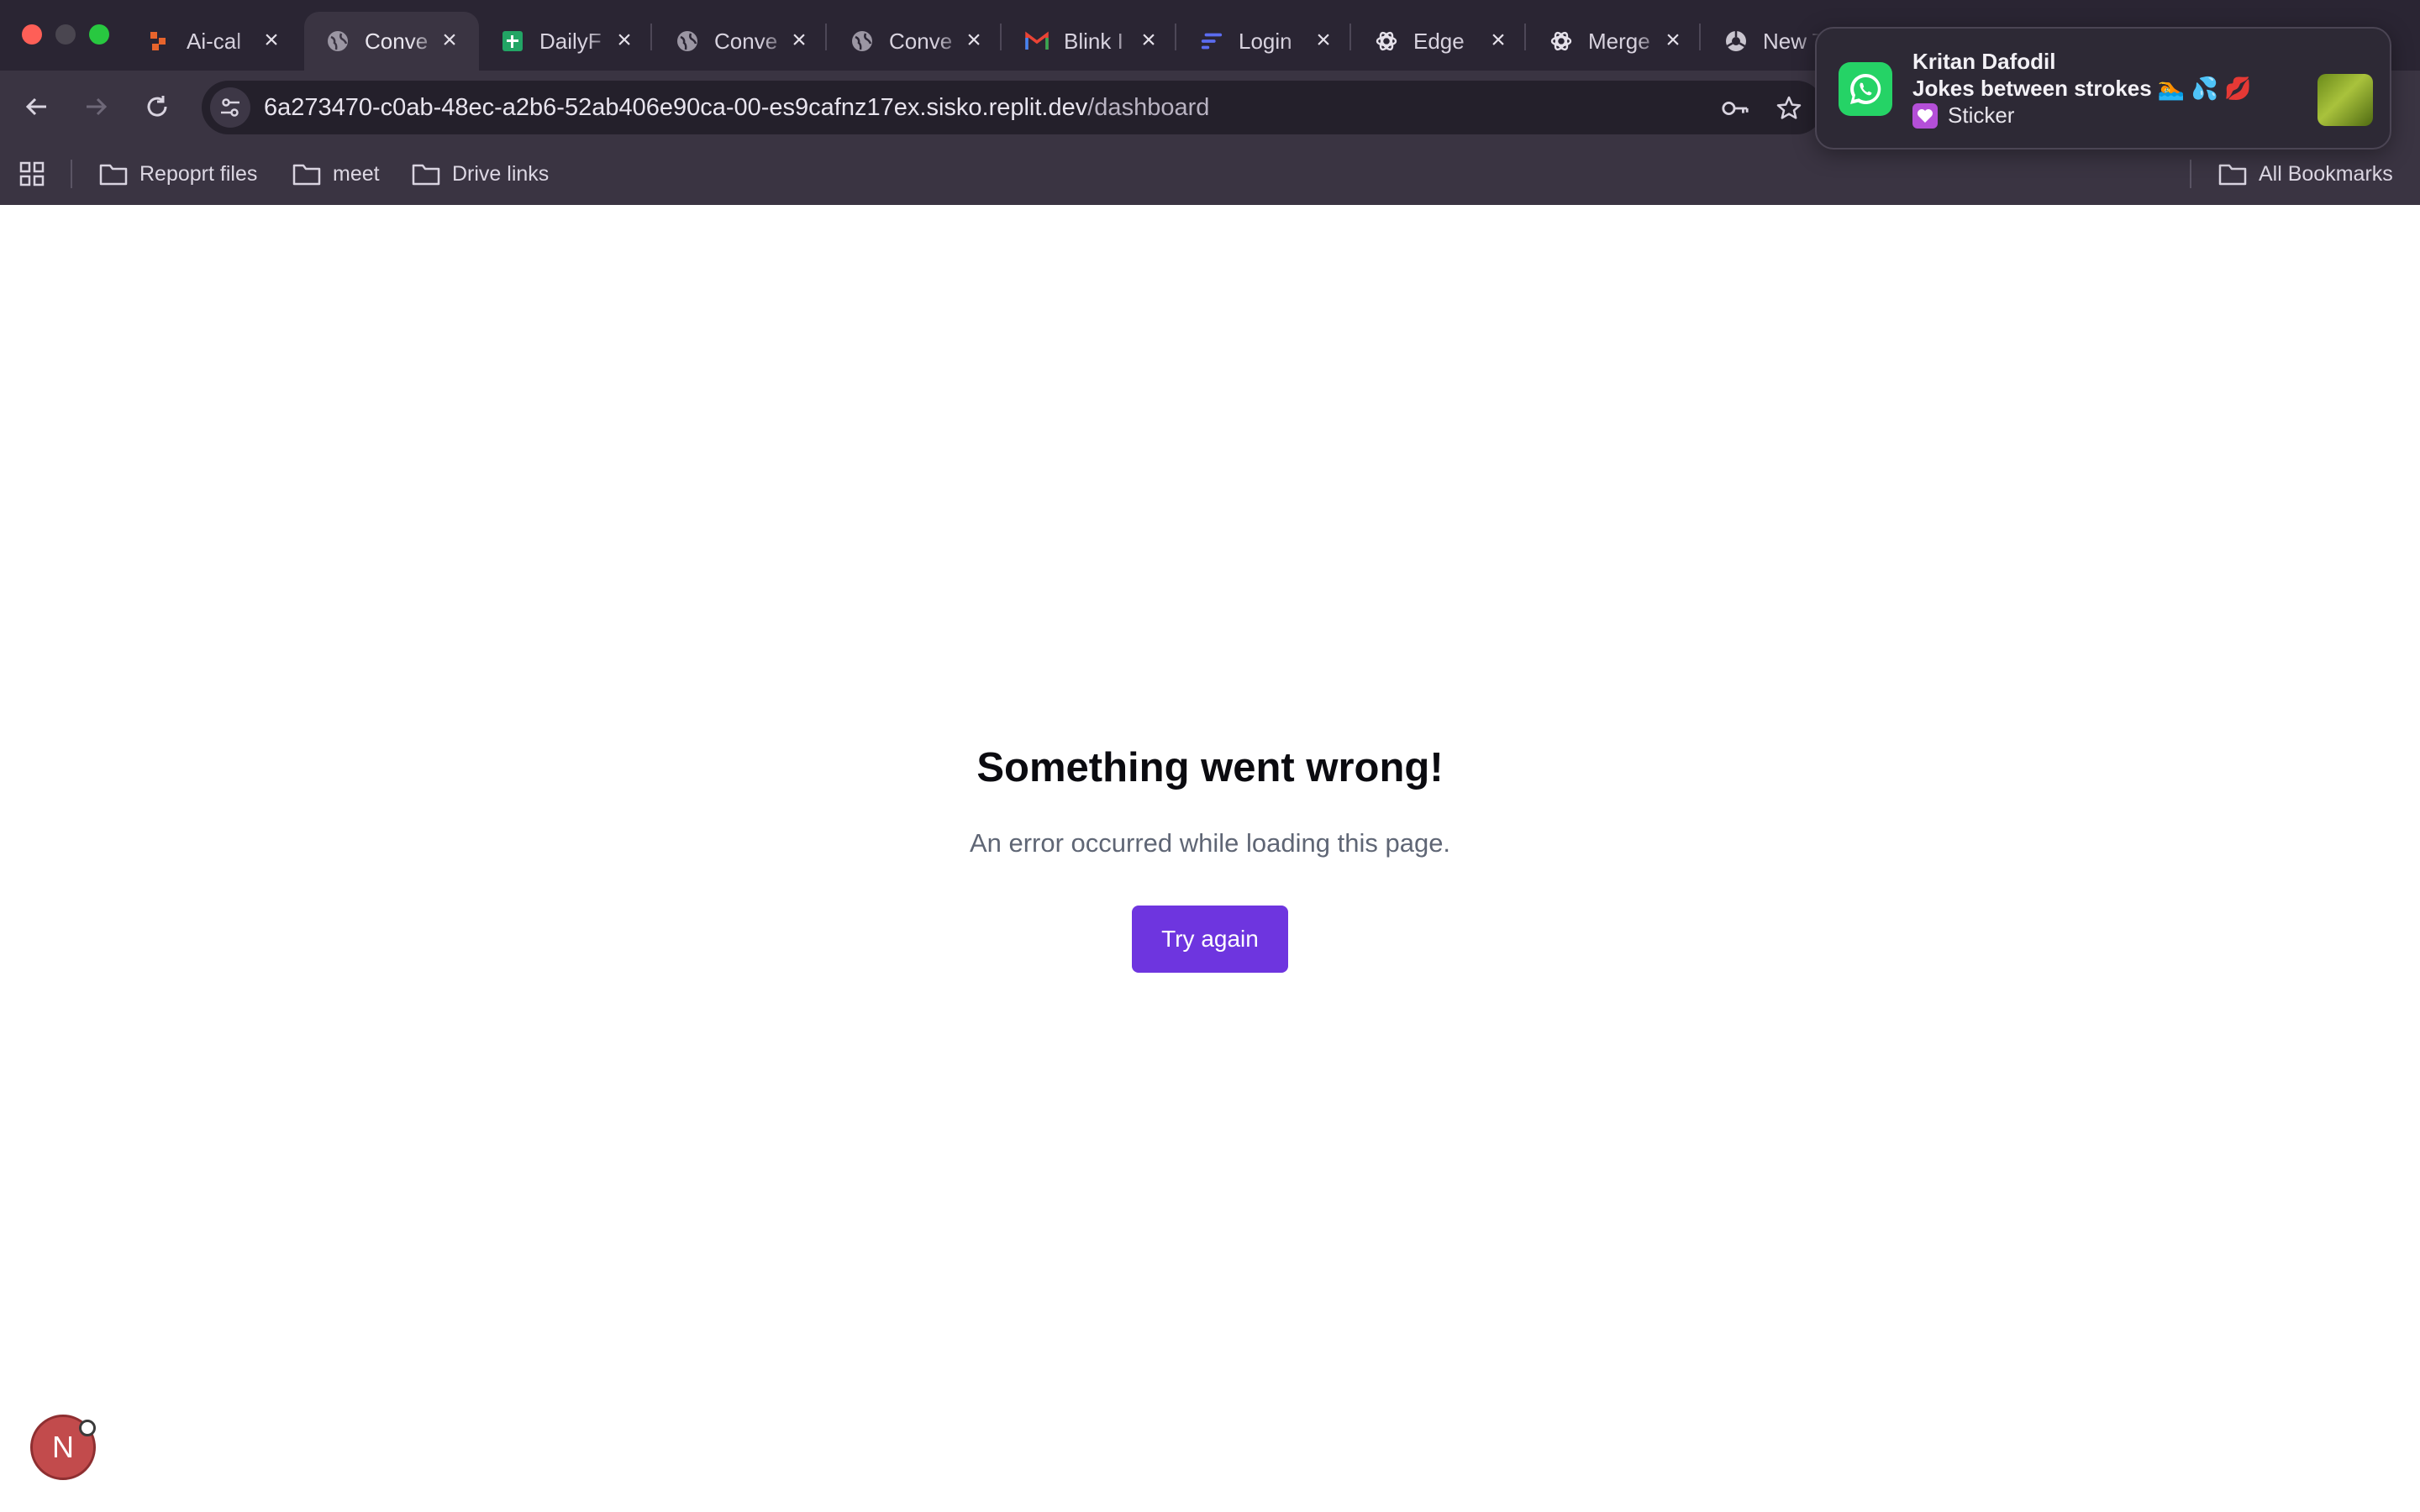 Image resolution: width=2420 pixels, height=1512 pixels. What do you see at coordinates (2326, 173) in the screenshot?
I see `all-bookmarks-label: All Bookmarks` at bounding box center [2326, 173].